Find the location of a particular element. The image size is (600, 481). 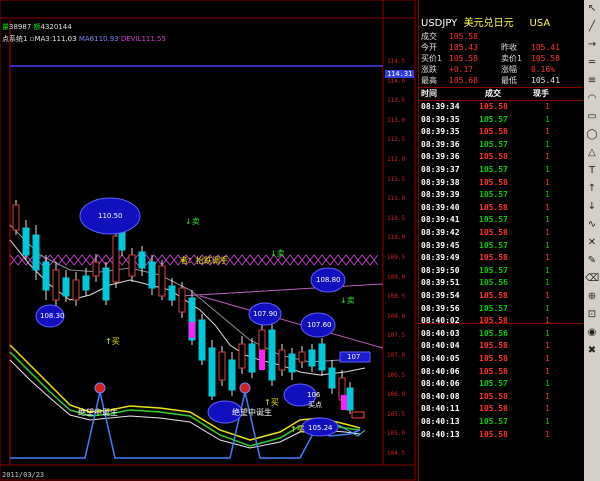

peak-marker-left is located at coordinates (100, 388).